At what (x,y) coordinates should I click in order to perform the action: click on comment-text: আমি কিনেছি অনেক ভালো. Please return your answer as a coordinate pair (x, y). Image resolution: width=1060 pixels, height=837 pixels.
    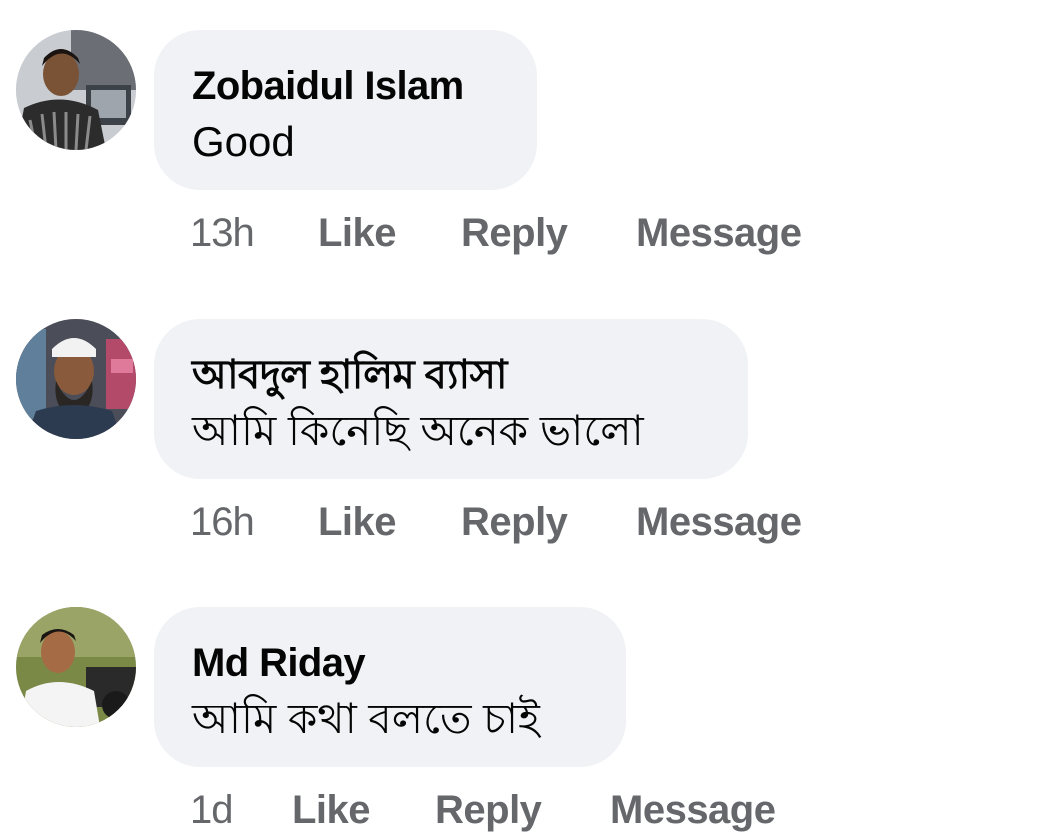
    Looking at the image, I should click on (418, 430).